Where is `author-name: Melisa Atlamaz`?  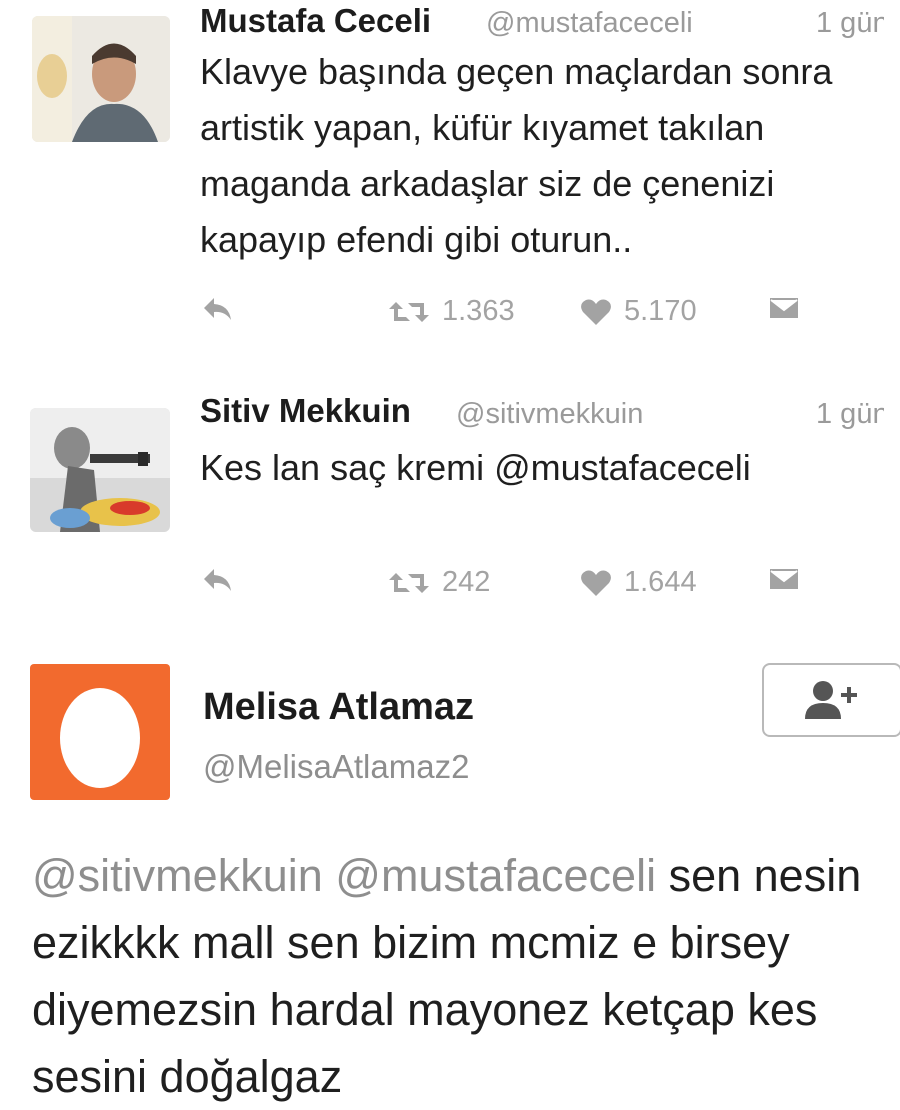
author-name: Melisa Atlamaz is located at coordinates (338, 707).